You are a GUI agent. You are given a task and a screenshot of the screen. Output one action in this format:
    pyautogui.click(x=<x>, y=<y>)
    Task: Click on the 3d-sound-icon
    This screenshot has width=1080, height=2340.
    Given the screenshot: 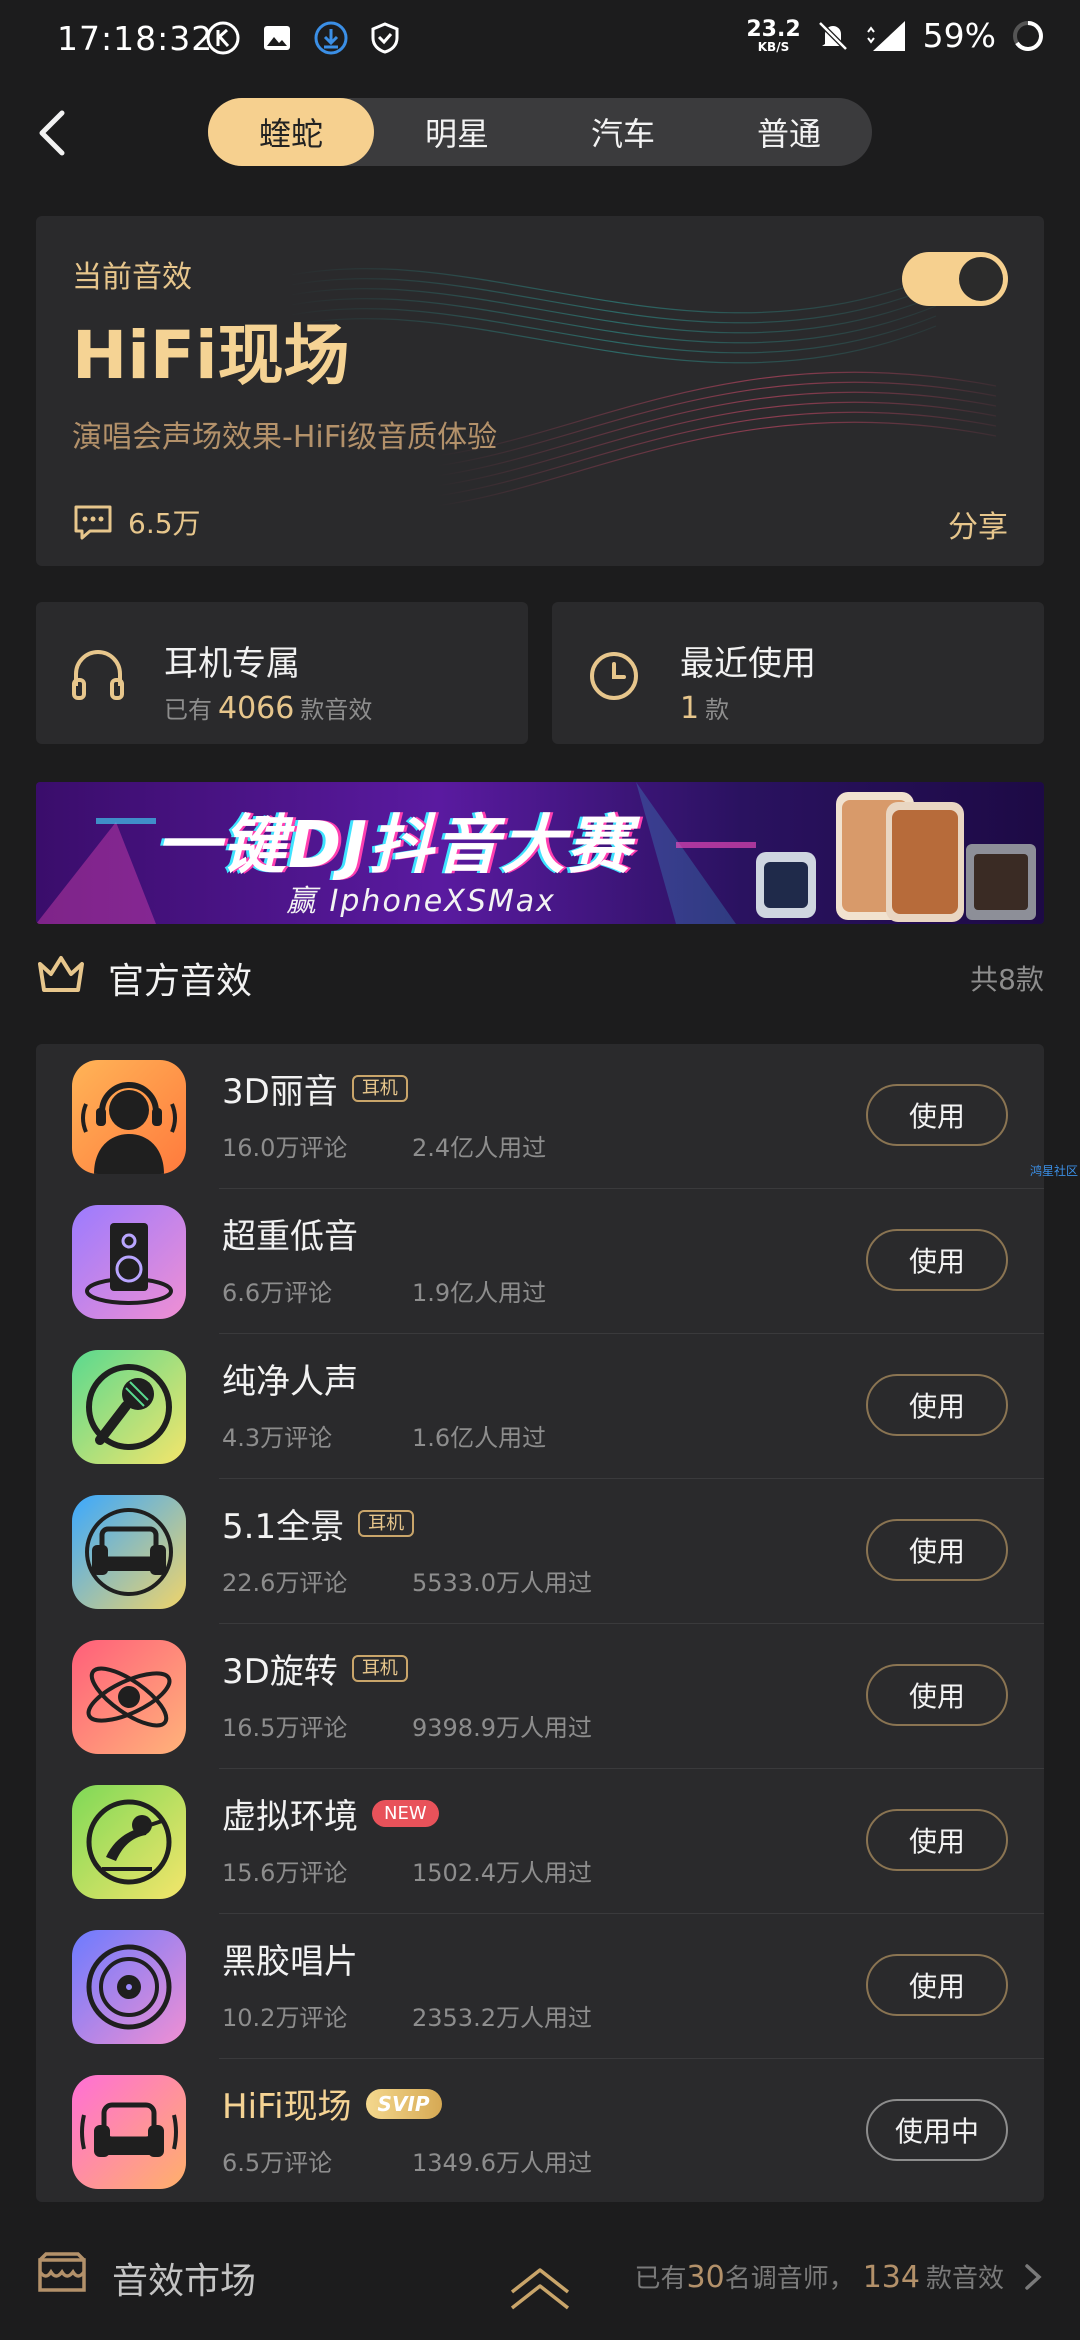 What is the action you would take?
    pyautogui.click(x=129, y=1117)
    